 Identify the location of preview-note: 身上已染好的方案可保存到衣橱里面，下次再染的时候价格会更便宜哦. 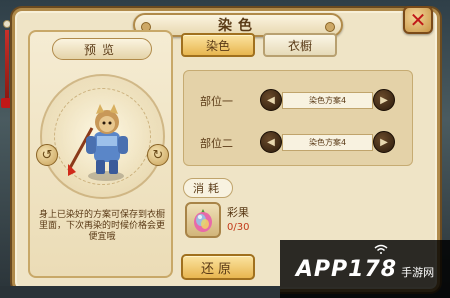
(101, 226).